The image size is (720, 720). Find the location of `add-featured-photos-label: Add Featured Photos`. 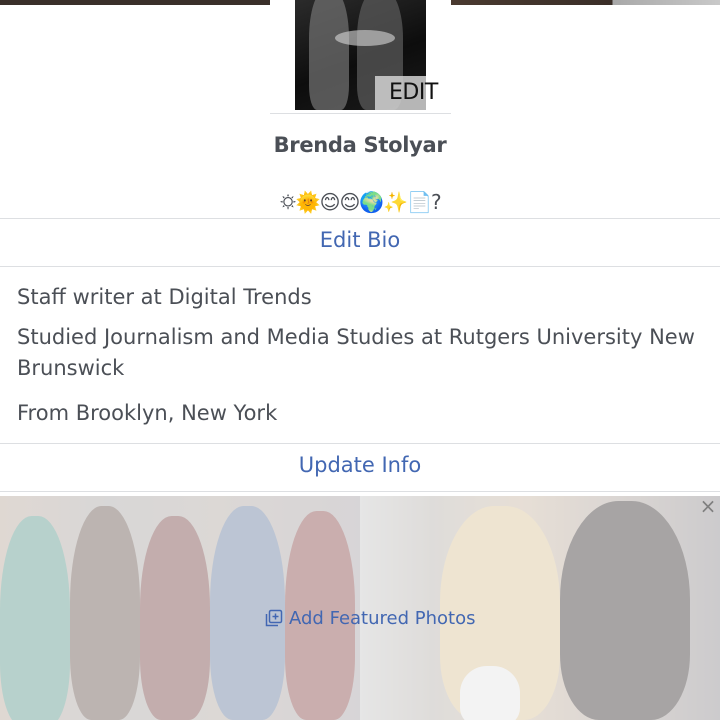

add-featured-photos-label: Add Featured Photos is located at coordinates (382, 618).